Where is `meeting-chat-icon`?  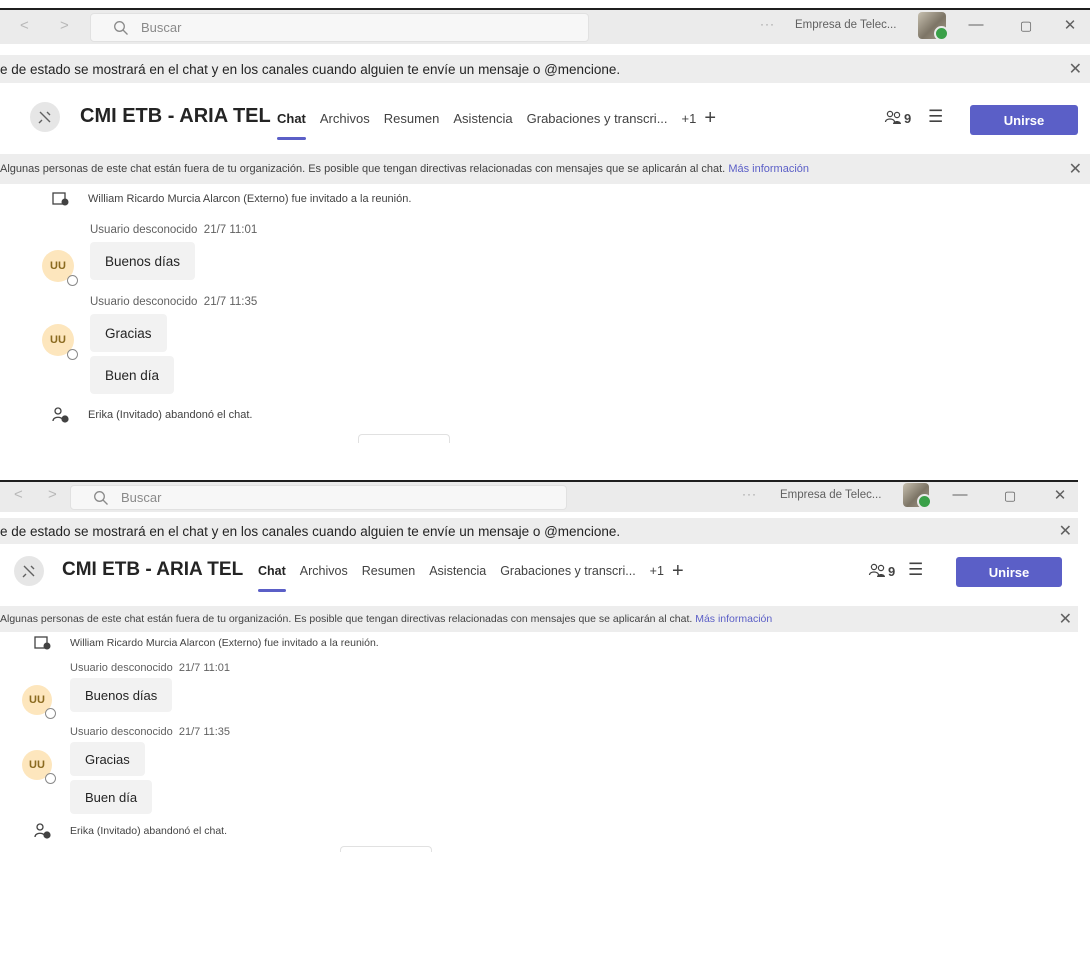
meeting-chat-icon is located at coordinates (29, 571).